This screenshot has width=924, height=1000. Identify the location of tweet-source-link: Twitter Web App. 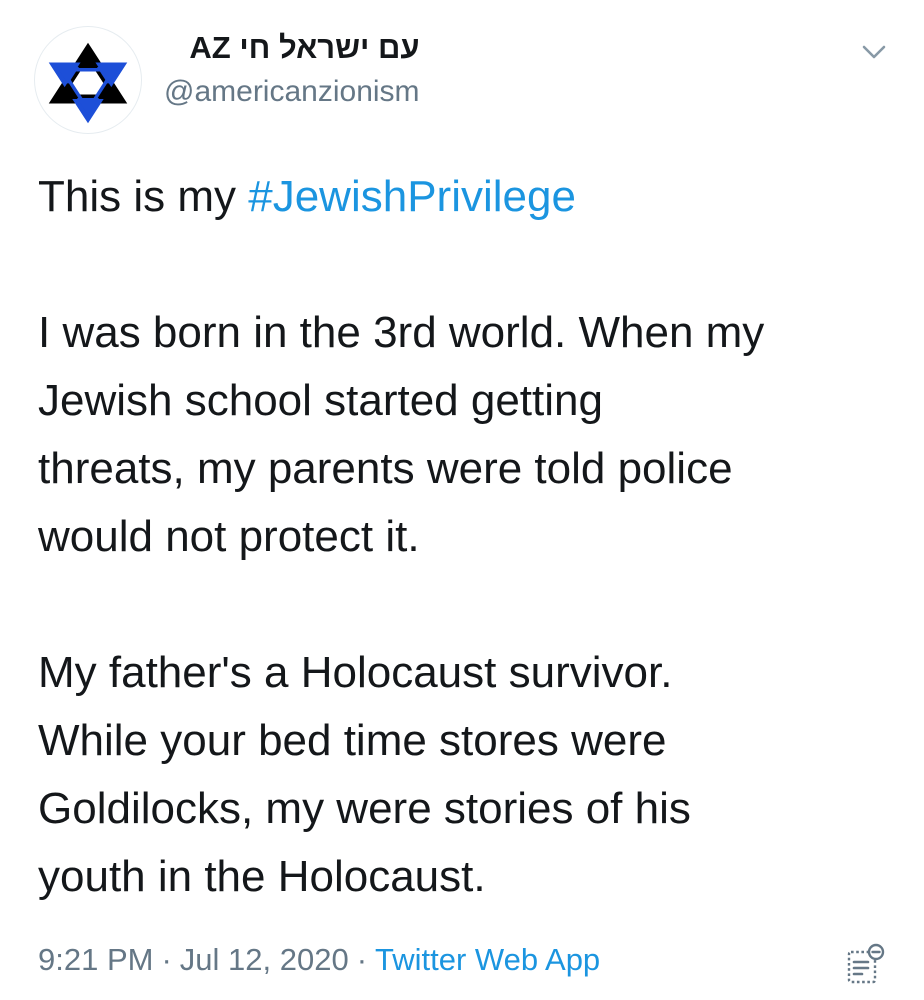
(487, 959).